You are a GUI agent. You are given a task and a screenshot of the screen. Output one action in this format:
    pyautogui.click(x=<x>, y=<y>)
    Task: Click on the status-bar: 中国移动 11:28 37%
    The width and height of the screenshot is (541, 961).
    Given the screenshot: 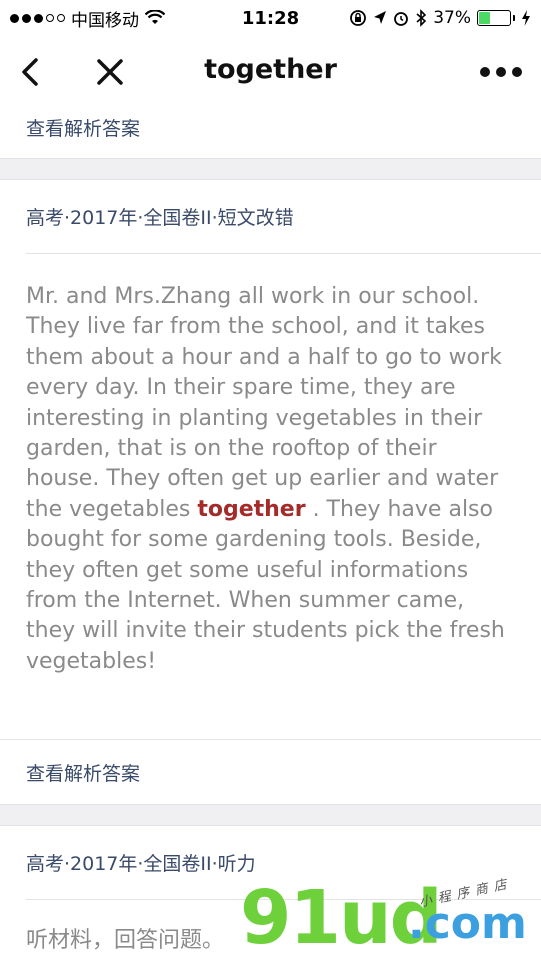 What is the action you would take?
    pyautogui.click(x=270, y=18)
    